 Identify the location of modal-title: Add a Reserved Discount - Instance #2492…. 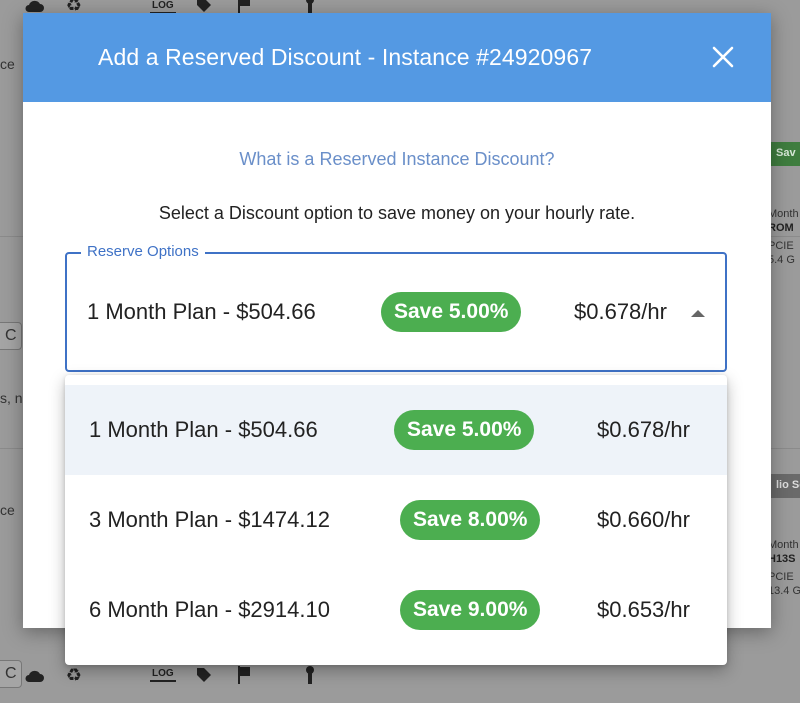
(345, 57).